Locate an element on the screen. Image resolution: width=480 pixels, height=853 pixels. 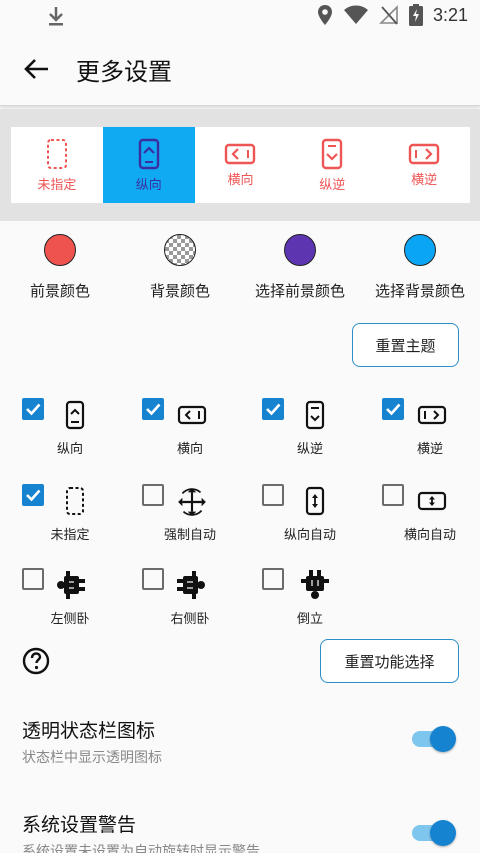
option-label: 左侧卧 is located at coordinates (70, 619).